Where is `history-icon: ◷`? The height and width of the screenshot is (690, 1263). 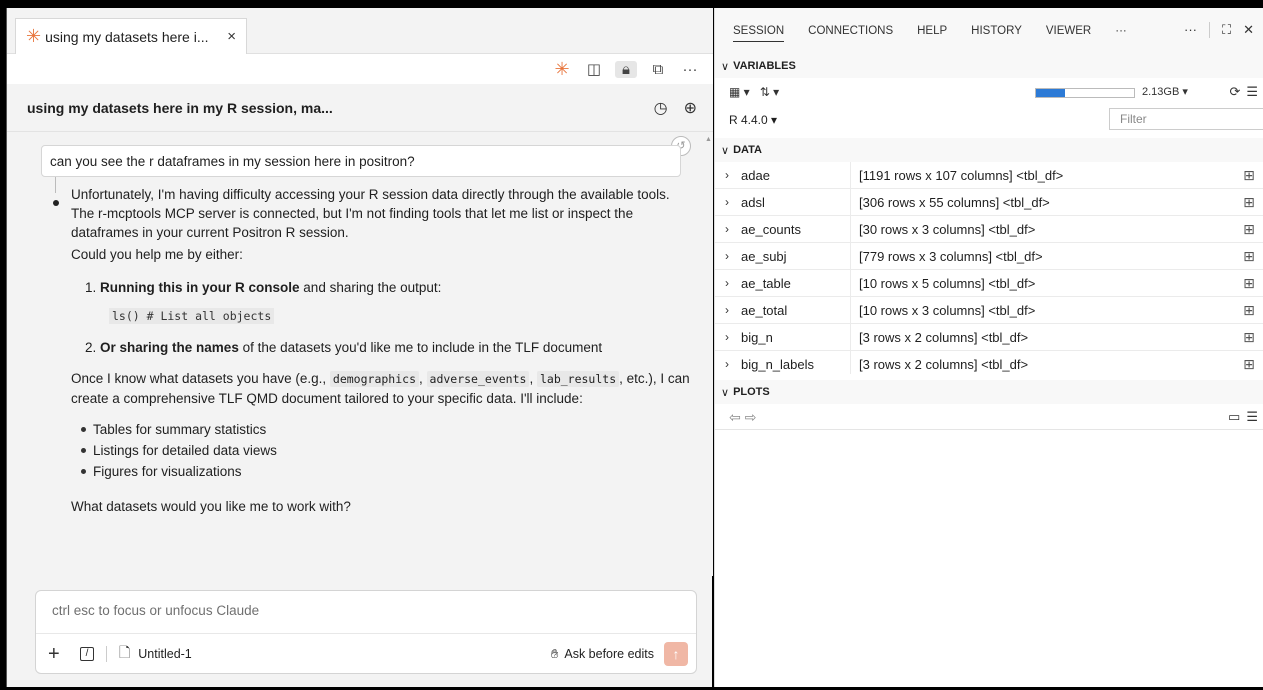 history-icon: ◷ is located at coordinates (661, 108).